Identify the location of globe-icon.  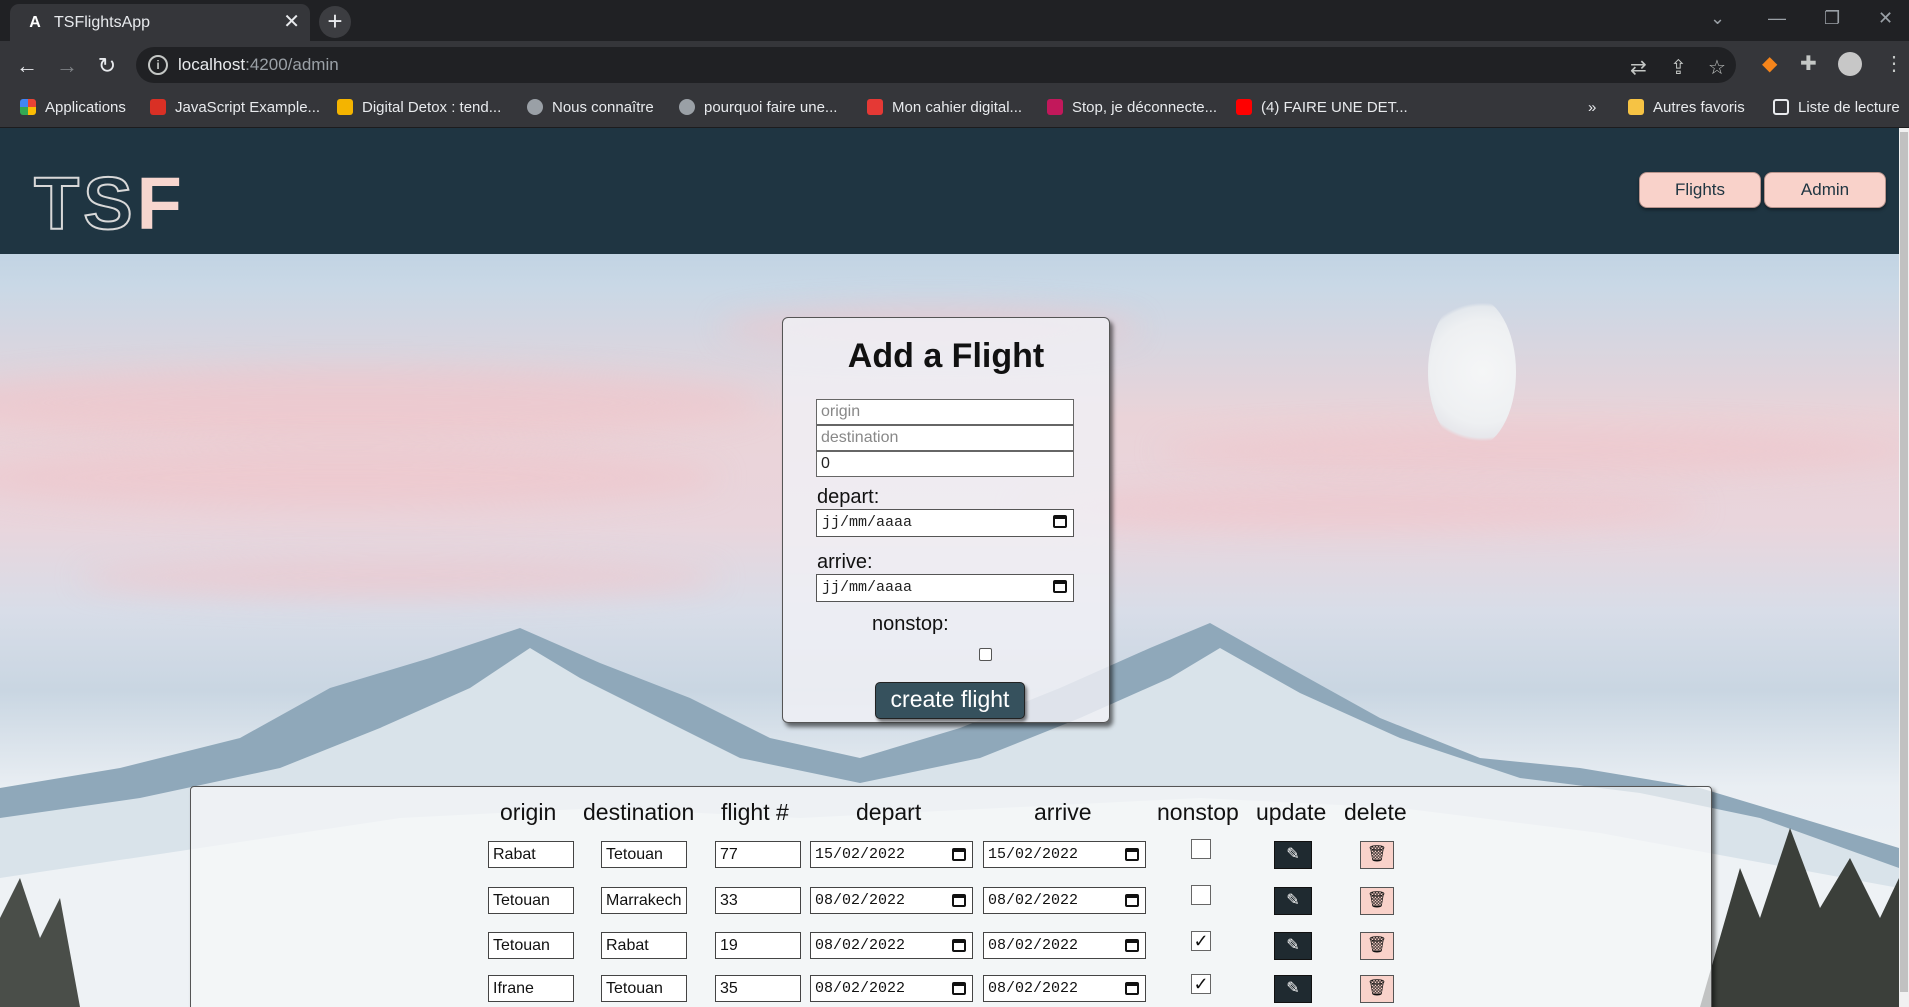
(535, 107).